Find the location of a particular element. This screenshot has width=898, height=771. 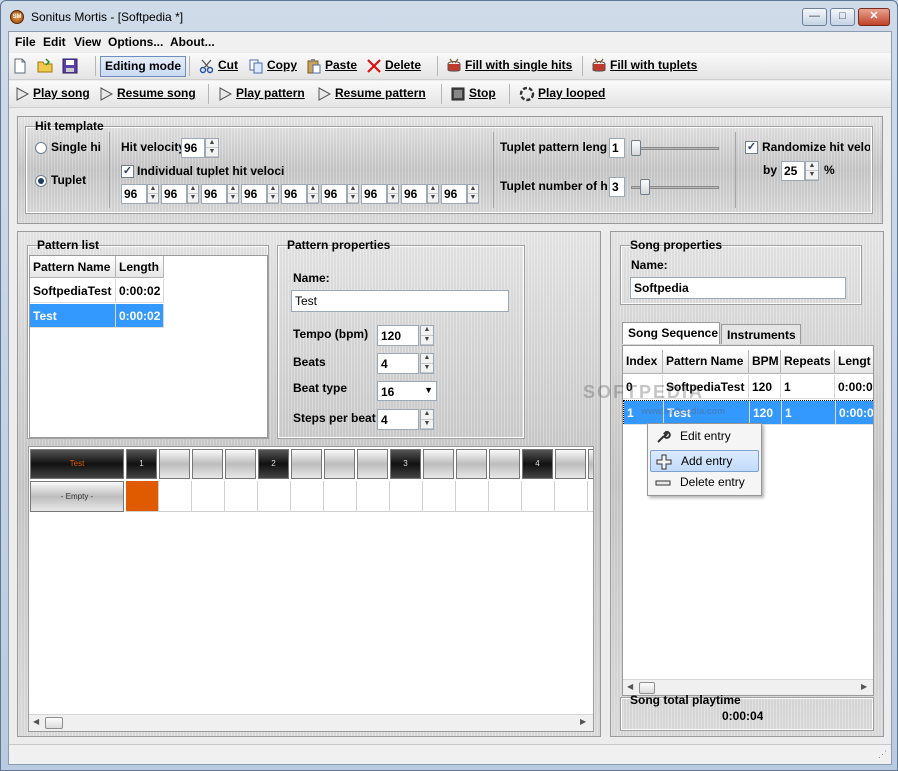

resume-pattern-button: Resume pattern is located at coordinates (370, 94).